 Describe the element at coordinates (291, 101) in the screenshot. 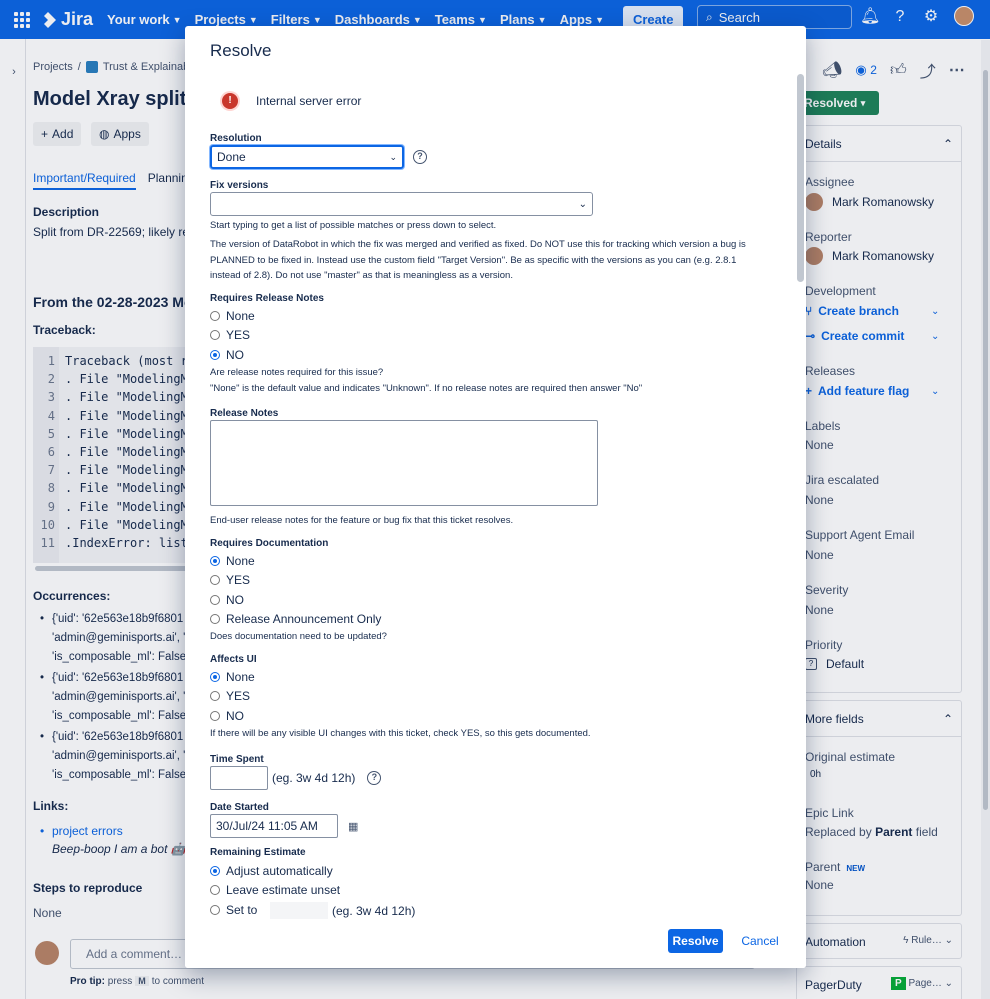

I see `error-message: ! Internal server error` at that location.